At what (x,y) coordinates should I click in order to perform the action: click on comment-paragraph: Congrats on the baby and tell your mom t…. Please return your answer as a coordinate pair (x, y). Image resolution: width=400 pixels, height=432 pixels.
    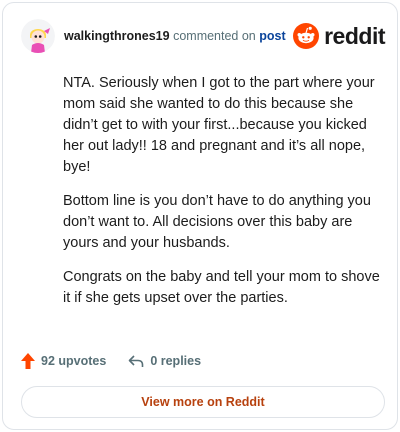
    Looking at the image, I should click on (221, 287).